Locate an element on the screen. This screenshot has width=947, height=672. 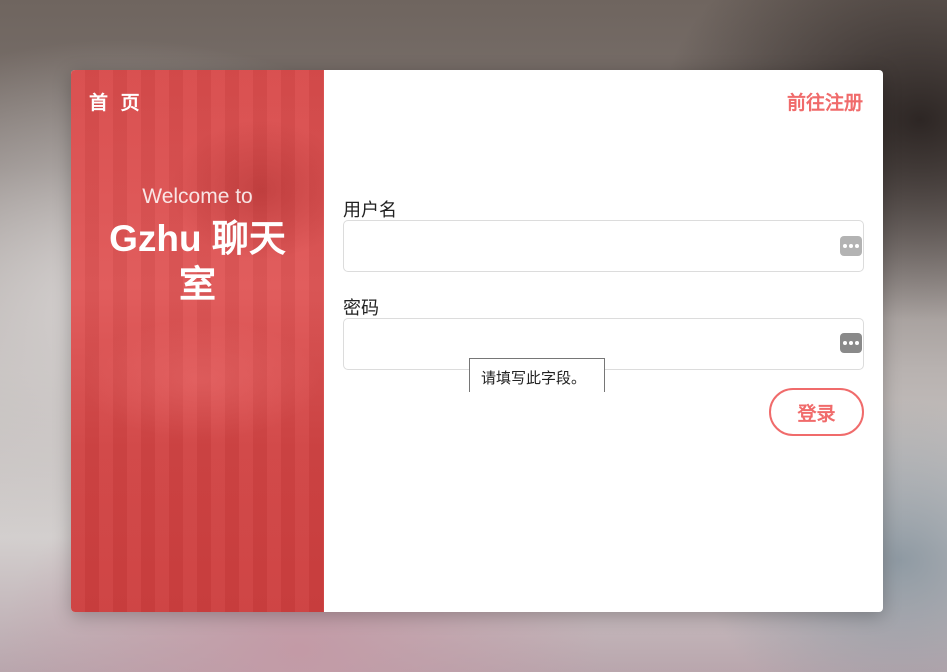
username-label: 用户名 is located at coordinates (370, 210).